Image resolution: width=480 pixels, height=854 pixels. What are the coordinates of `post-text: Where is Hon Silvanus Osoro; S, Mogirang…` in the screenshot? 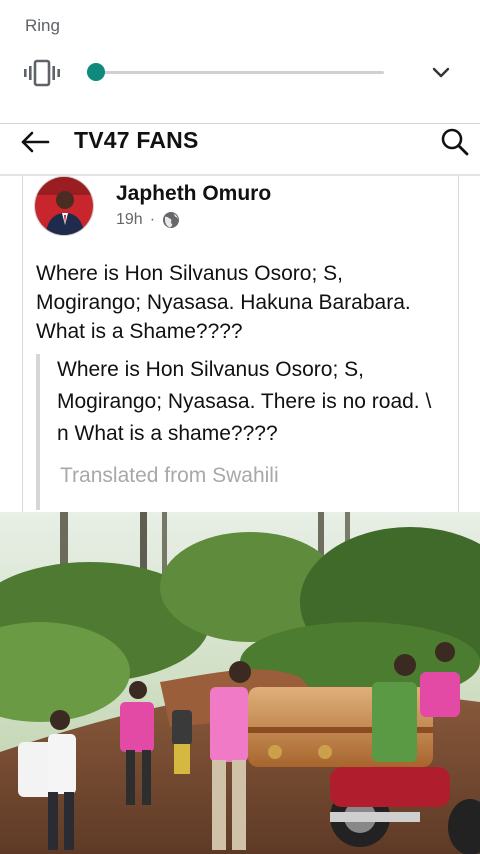 It's located at (223, 302).